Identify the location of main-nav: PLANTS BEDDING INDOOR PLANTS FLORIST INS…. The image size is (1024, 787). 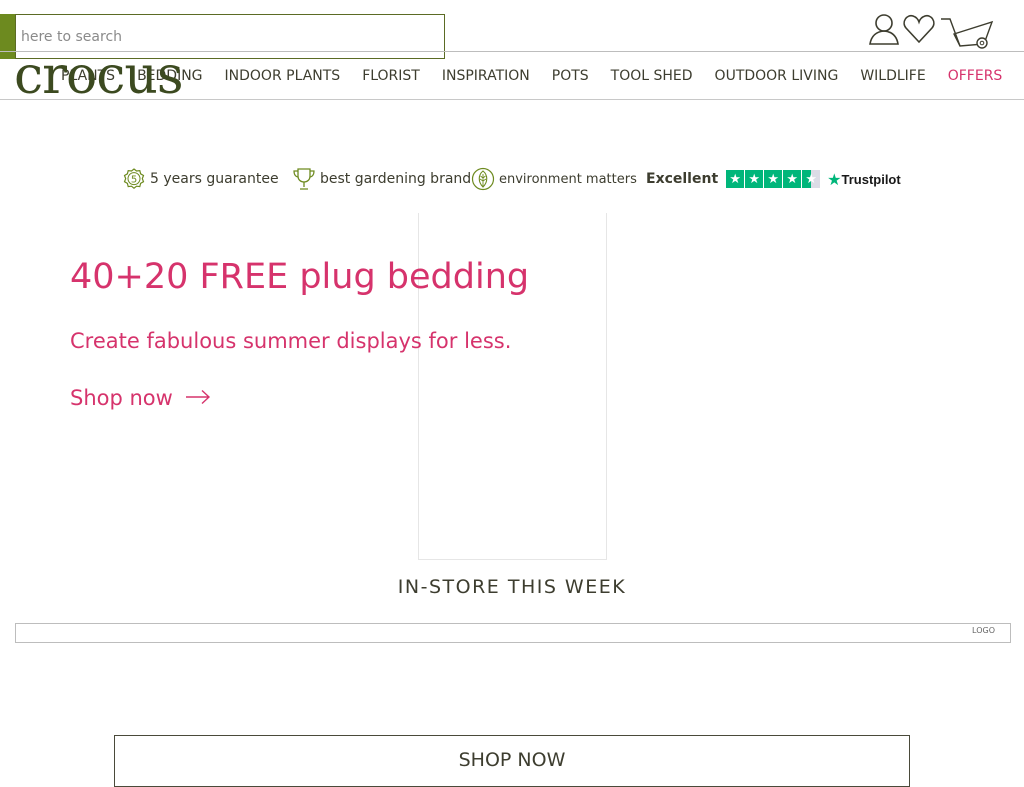
(542, 76).